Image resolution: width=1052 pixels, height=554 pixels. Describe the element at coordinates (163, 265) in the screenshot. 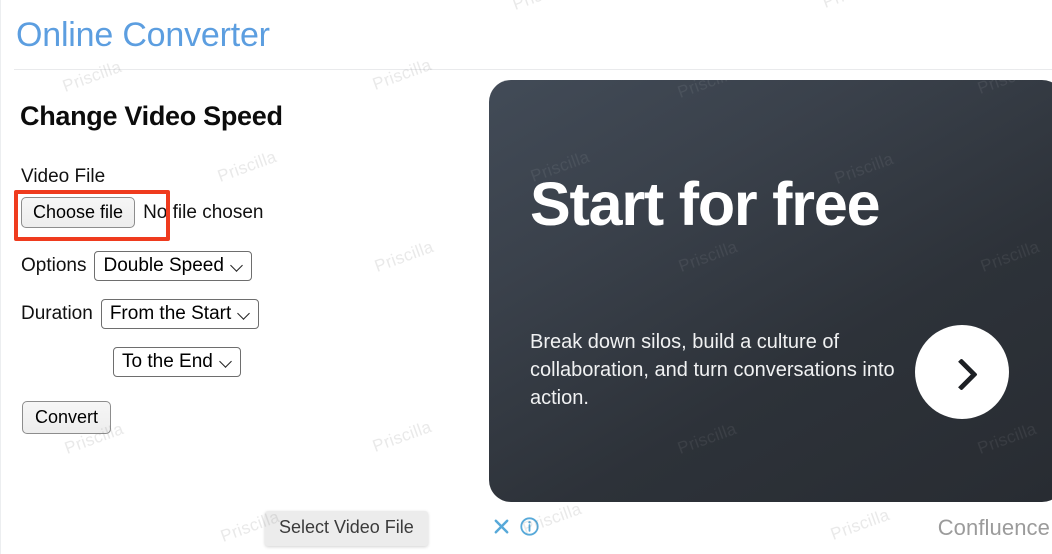

I see `options-select-value: Double Speed` at that location.